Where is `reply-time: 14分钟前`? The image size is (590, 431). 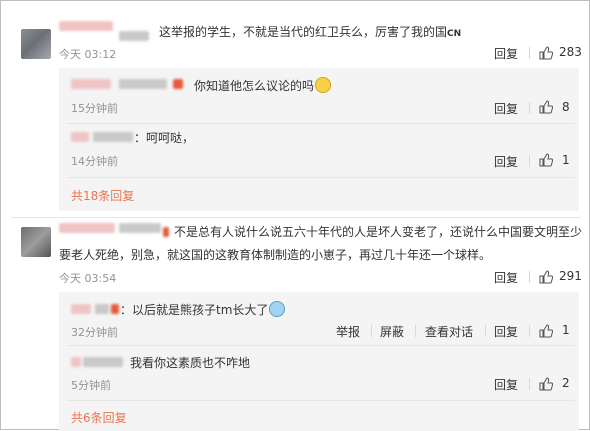 reply-time: 14分钟前 is located at coordinates (94, 161).